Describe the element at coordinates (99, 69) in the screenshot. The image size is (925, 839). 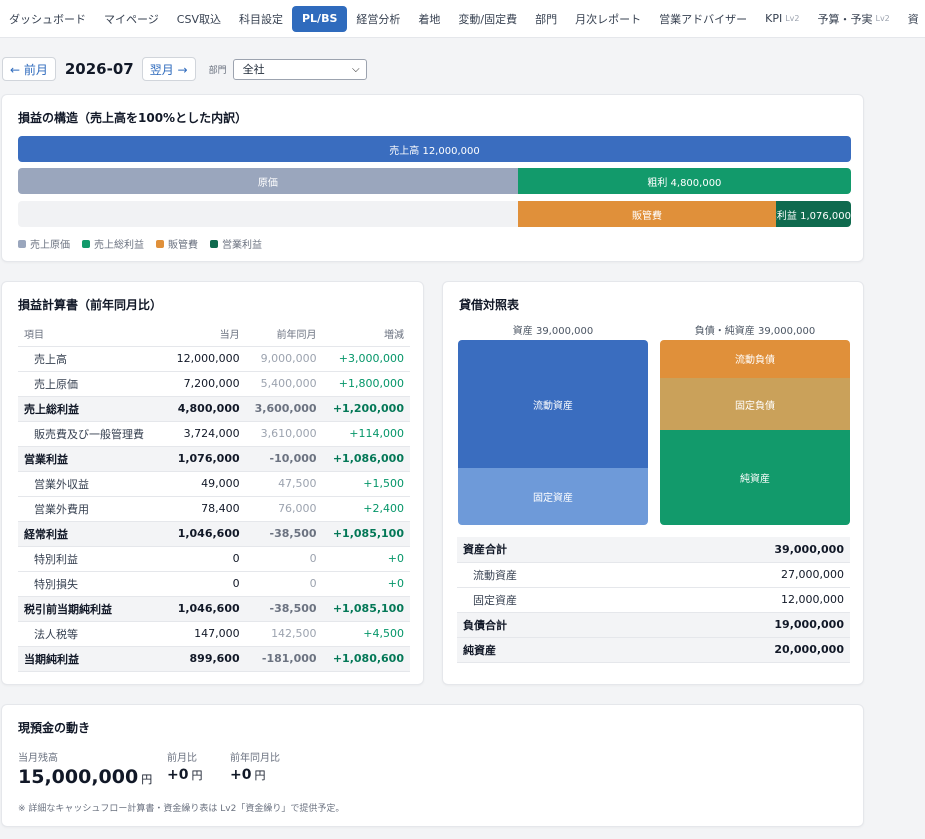
I see `current-month: 2026-07` at that location.